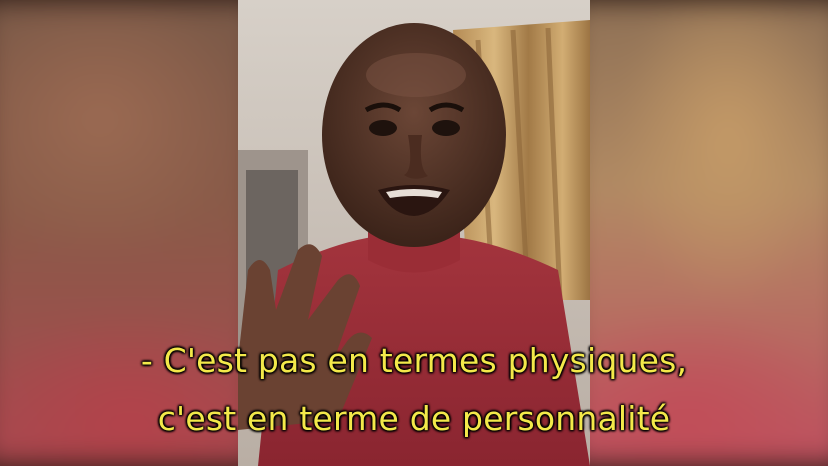  What do you see at coordinates (414, 418) in the screenshot?
I see `subtitle-line-2: c'est en terme de personnalité` at bounding box center [414, 418].